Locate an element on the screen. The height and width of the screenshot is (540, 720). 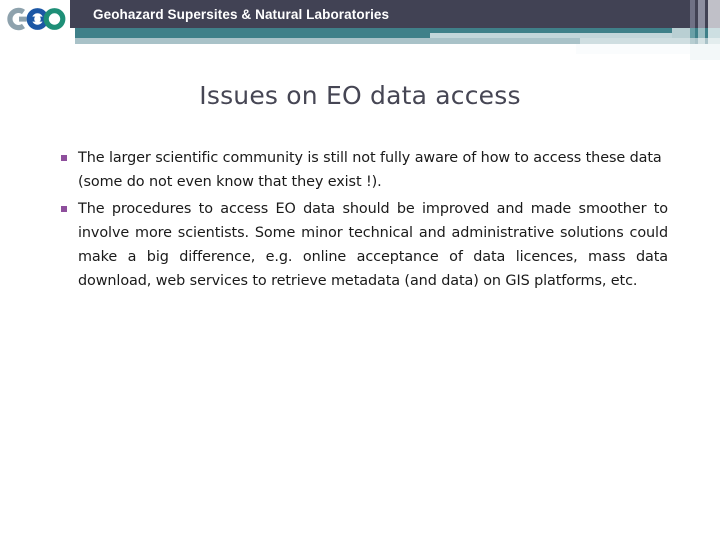
header-accent-band-teal-tail is located at coordinates (681, 33).